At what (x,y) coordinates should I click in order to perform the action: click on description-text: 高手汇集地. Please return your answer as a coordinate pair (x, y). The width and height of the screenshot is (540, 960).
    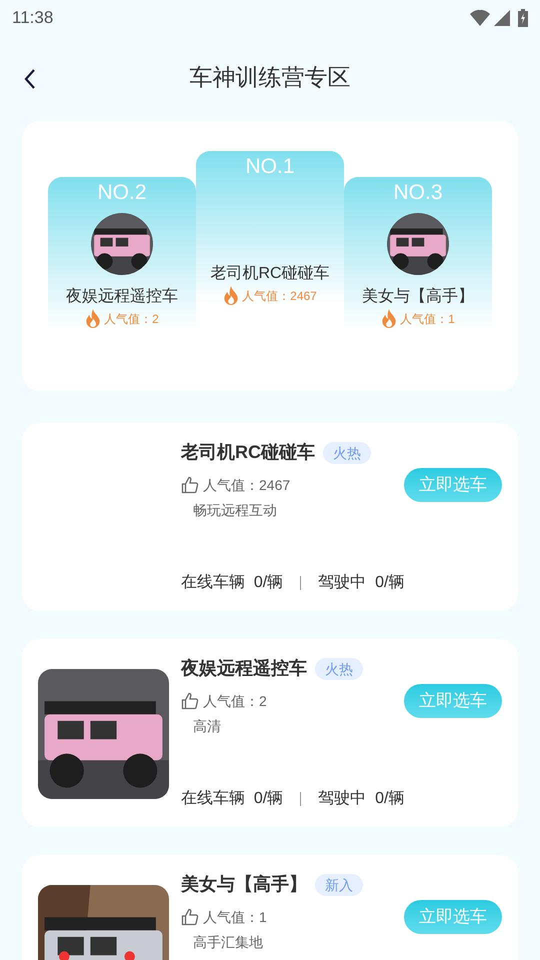
    Looking at the image, I should click on (228, 942).